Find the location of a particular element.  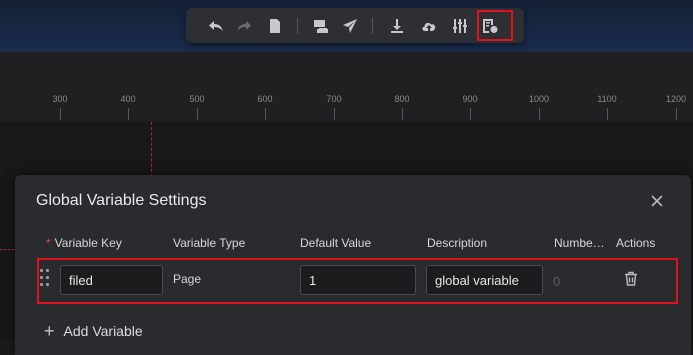

undo-icon is located at coordinates (216, 26).